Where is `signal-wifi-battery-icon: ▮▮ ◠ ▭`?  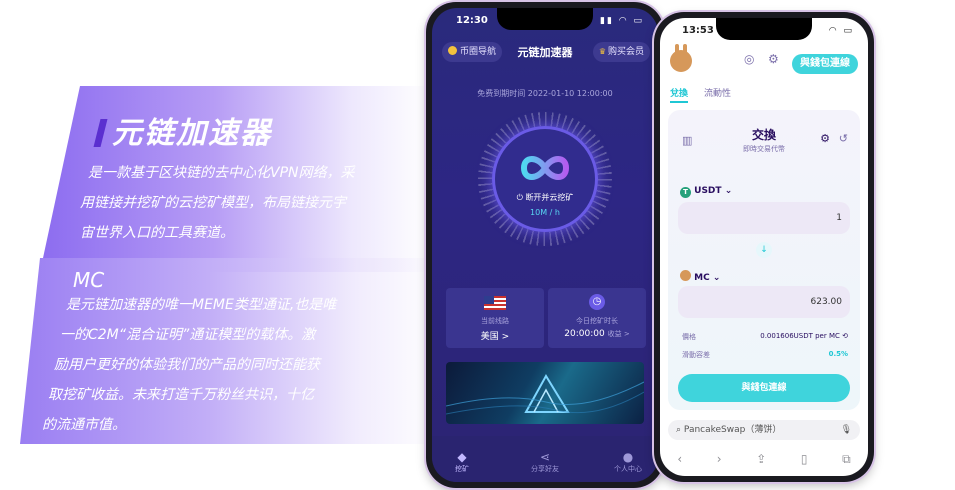 signal-wifi-battery-icon: ▮▮ ◠ ▭ is located at coordinates (622, 21).